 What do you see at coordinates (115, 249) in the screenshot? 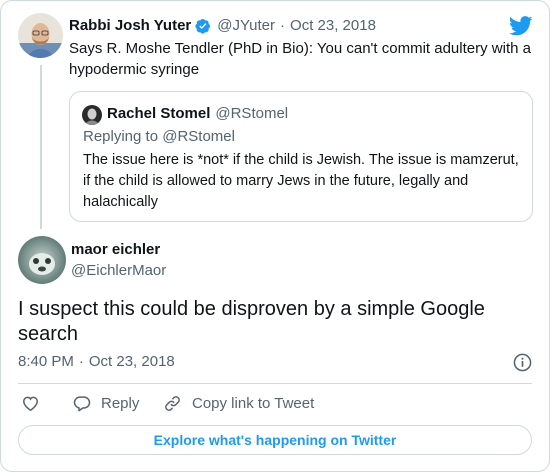
I see `author-name: maor eichler` at bounding box center [115, 249].